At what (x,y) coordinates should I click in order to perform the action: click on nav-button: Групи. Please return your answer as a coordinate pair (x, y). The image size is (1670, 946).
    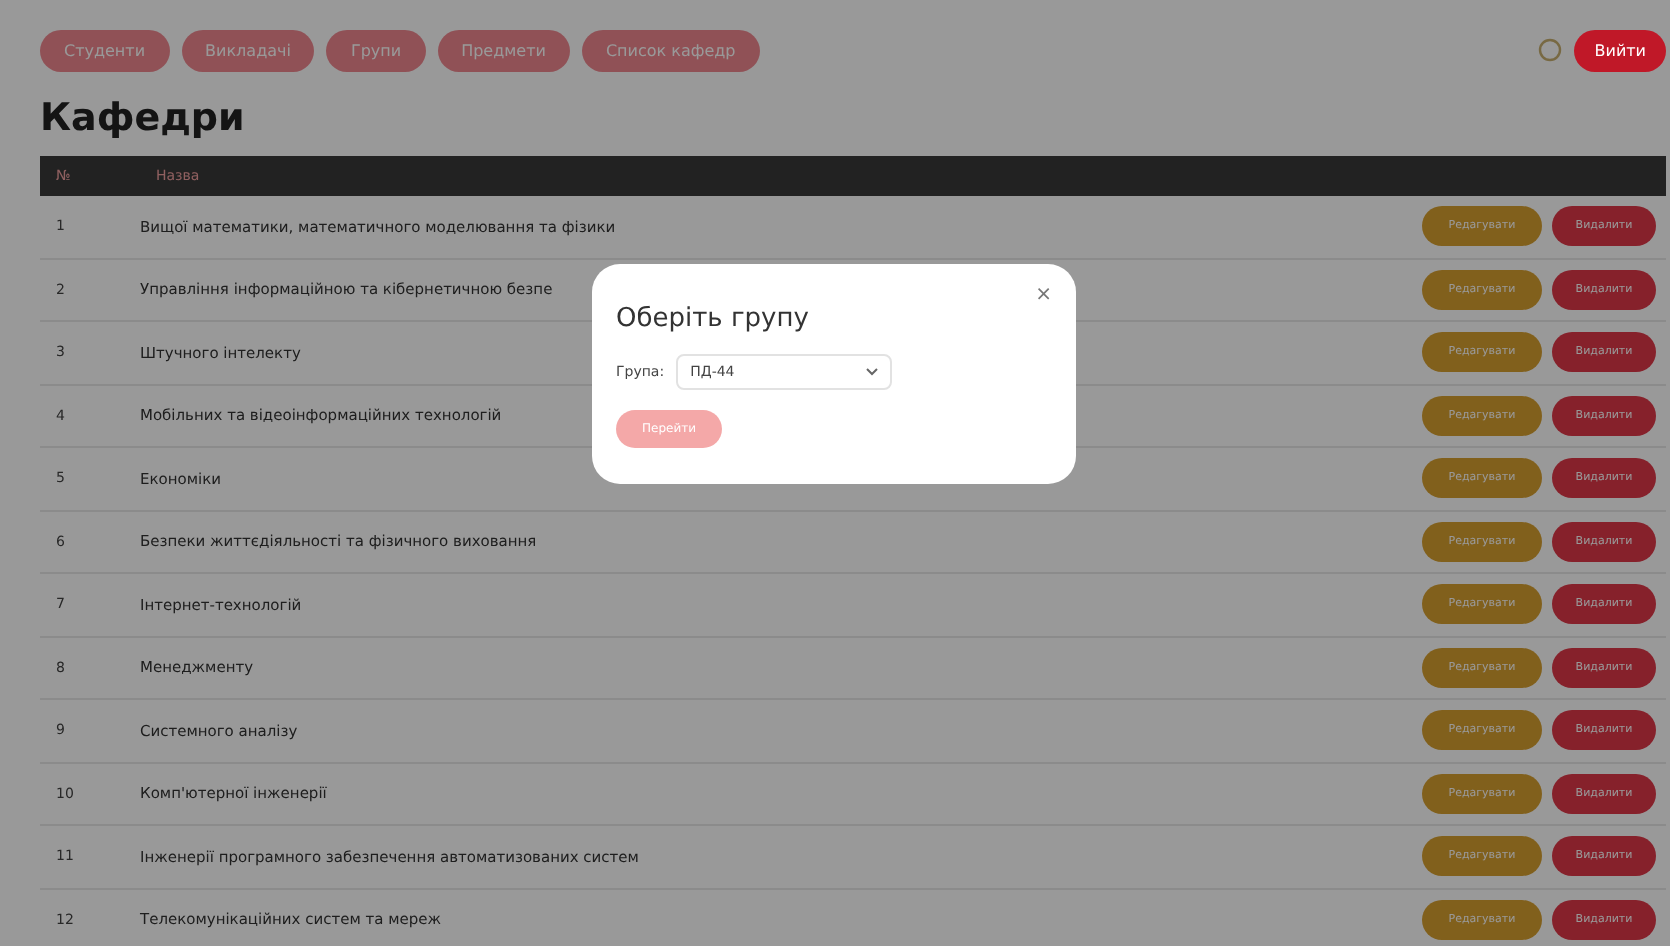
    Looking at the image, I should click on (376, 50).